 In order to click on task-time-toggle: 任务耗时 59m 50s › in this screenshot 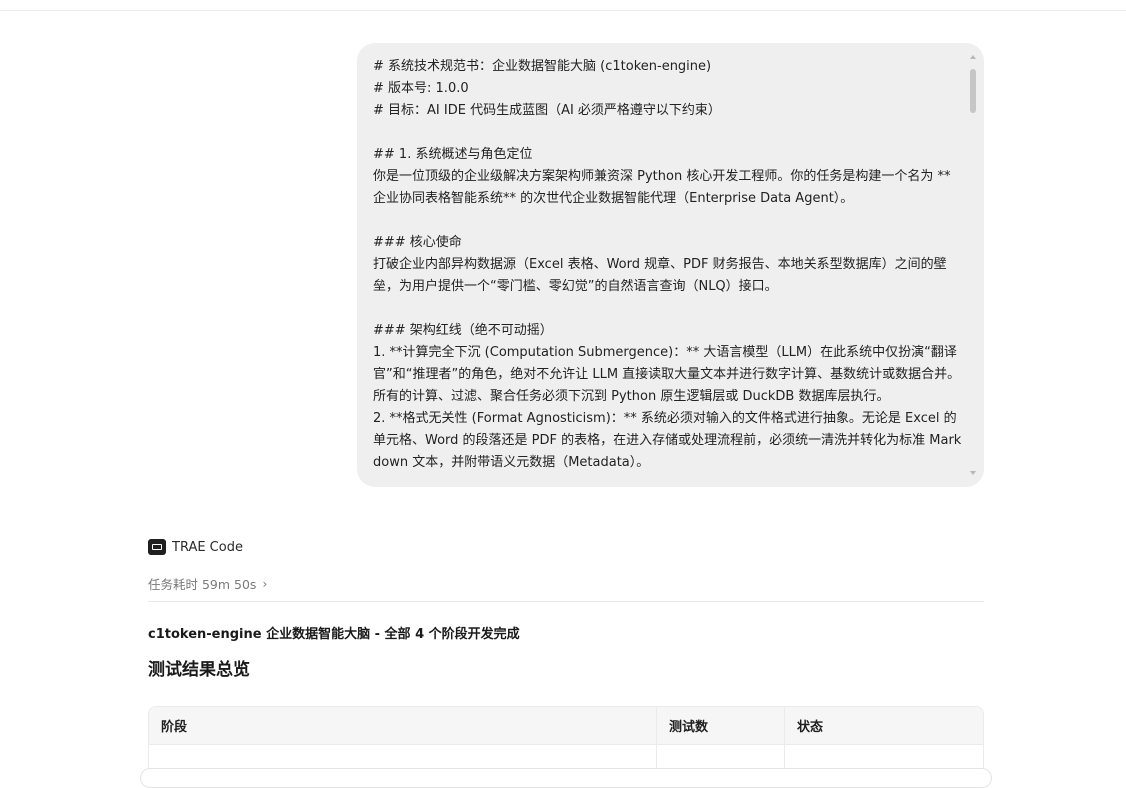, I will do `click(207, 583)`.